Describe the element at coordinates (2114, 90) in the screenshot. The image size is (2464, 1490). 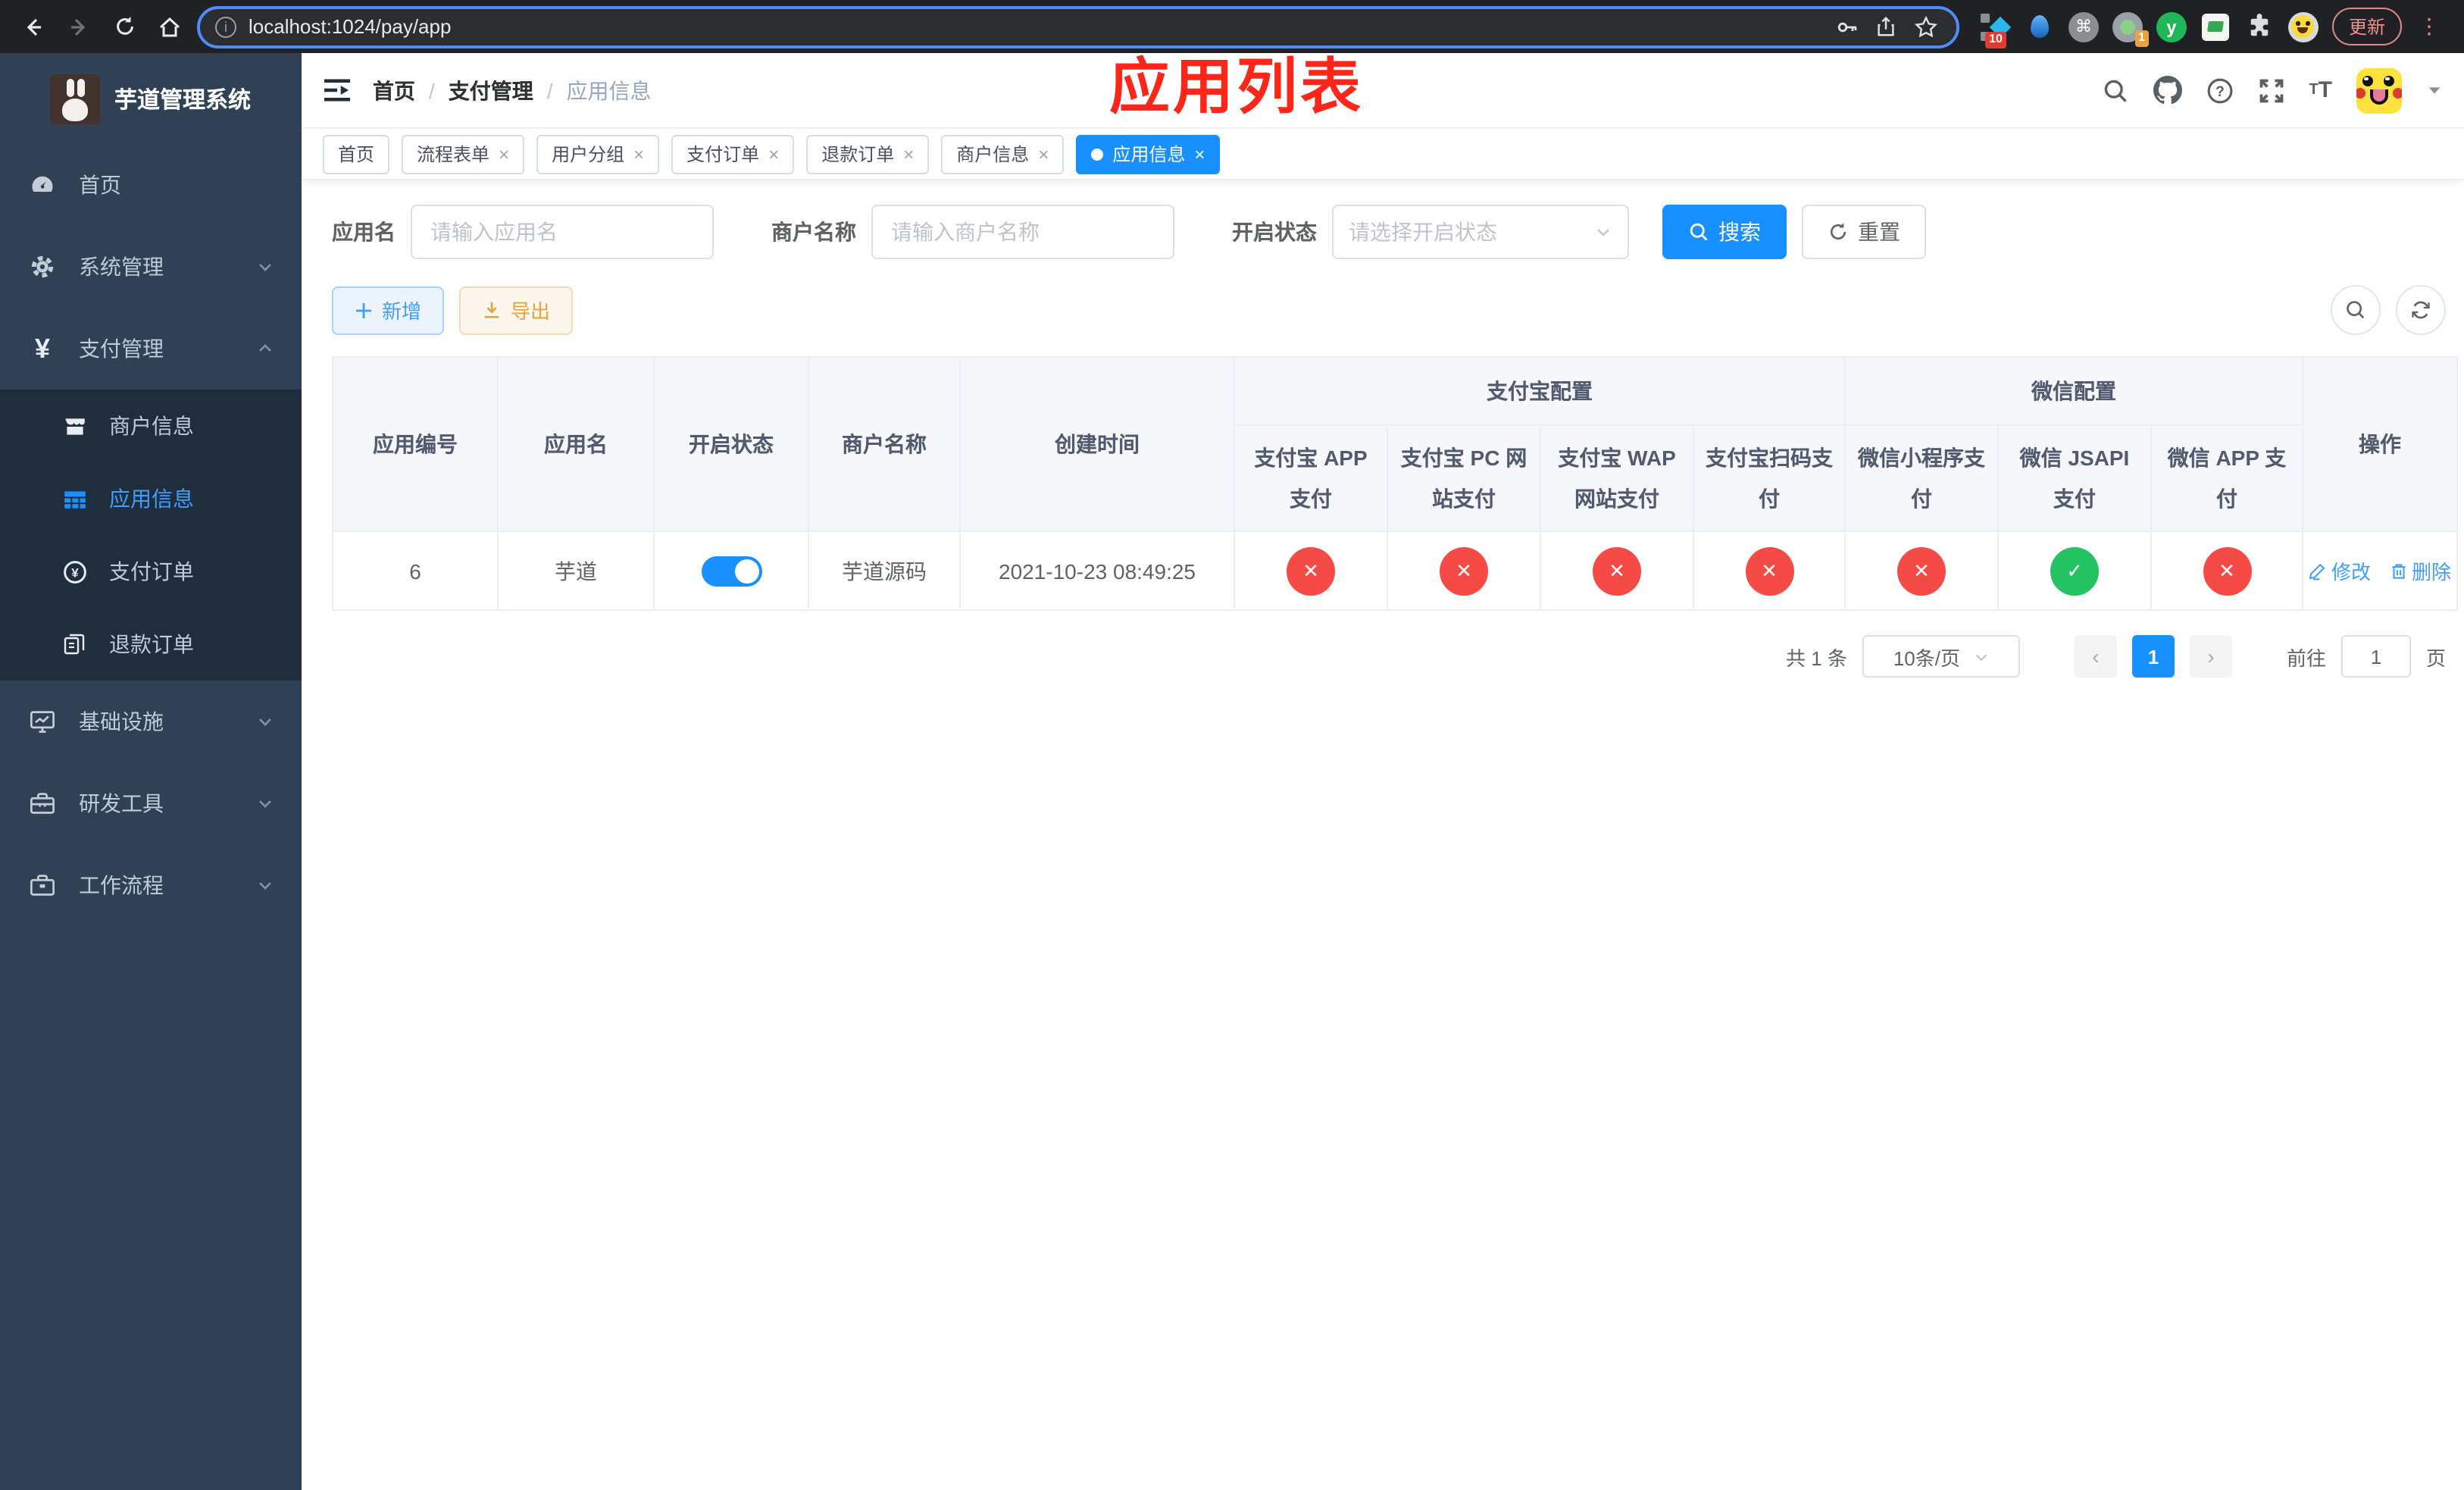
I see `search-icon` at that location.